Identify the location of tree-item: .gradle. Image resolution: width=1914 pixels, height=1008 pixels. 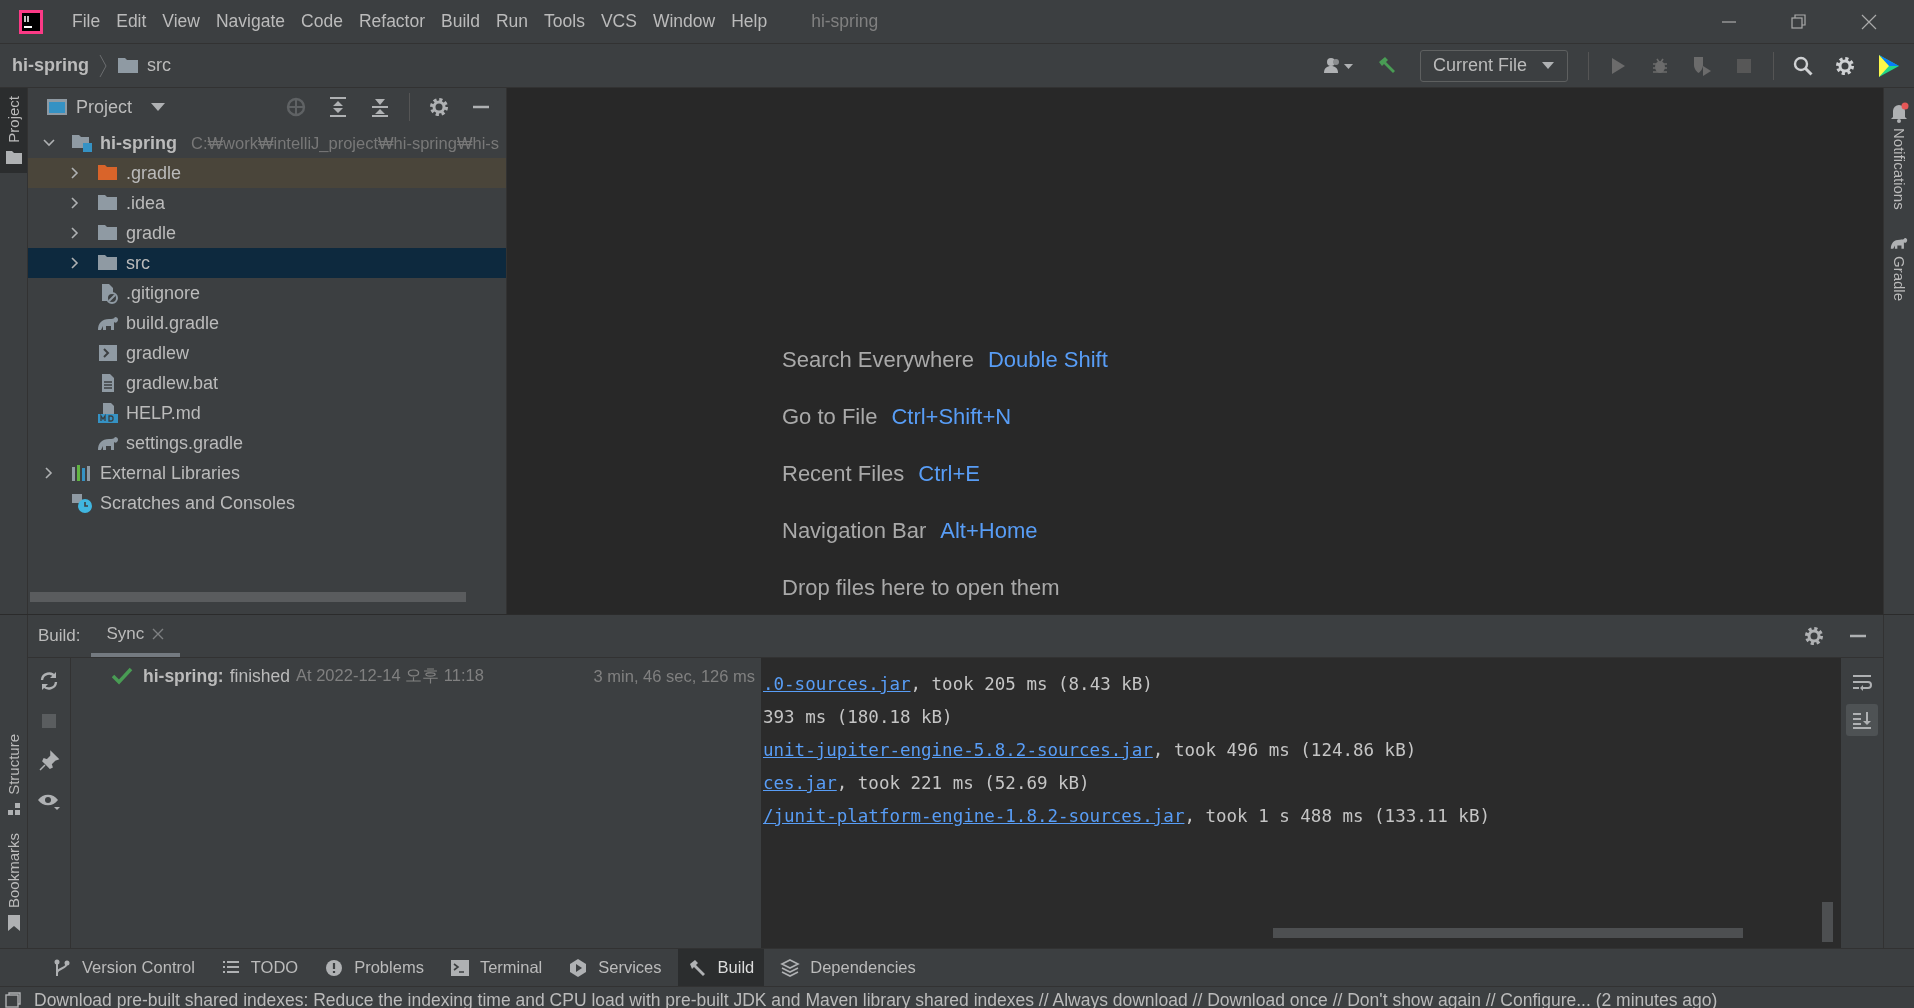
(267, 173).